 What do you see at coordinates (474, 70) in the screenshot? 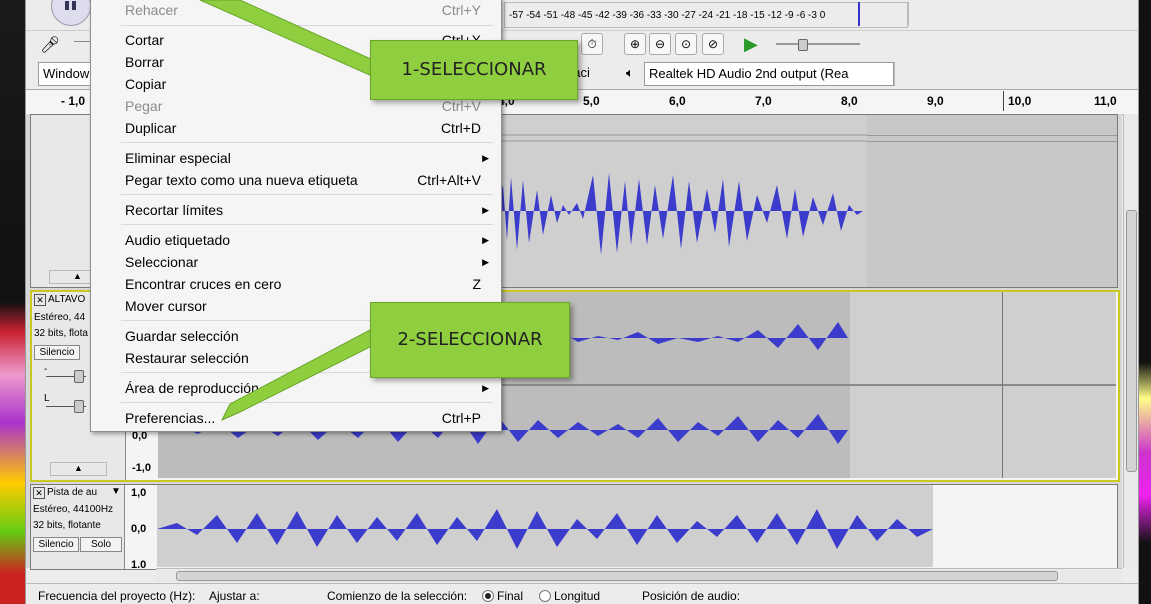
I see `callout-1: 1-SELECCIONAR` at bounding box center [474, 70].